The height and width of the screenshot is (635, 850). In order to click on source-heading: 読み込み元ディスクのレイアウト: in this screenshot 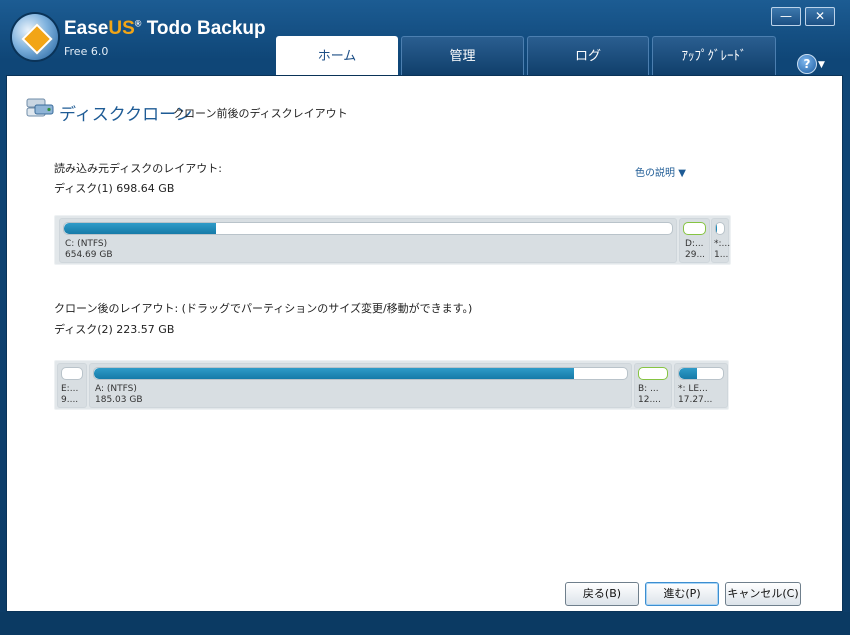, I will do `click(138, 168)`.